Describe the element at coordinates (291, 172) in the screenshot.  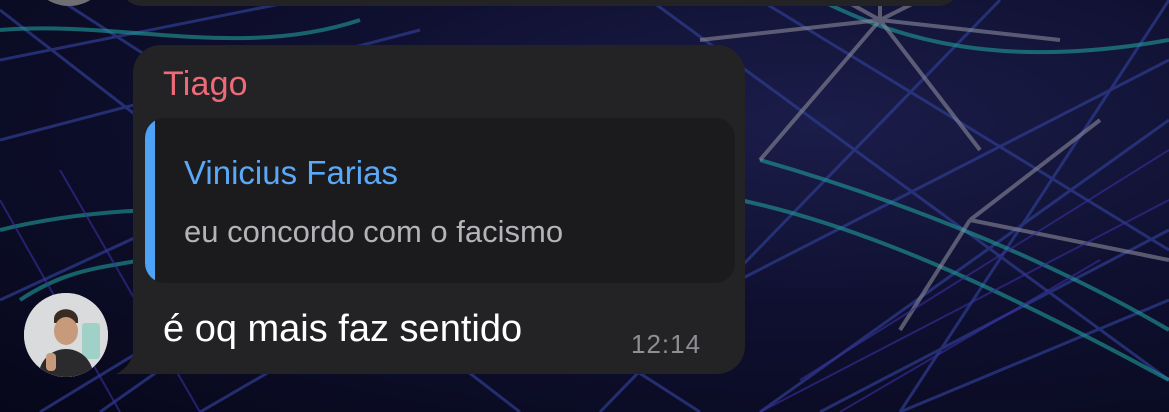
I see `reply-author: Vinicius Farias` at that location.